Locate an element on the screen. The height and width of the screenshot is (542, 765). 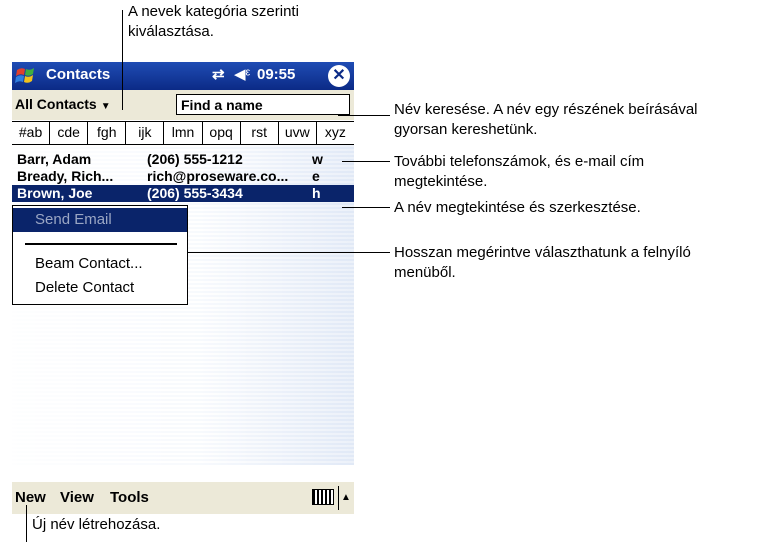
contact-row-selected: Brown, Joe (206) 555-3434 h is located at coordinates (183, 193).